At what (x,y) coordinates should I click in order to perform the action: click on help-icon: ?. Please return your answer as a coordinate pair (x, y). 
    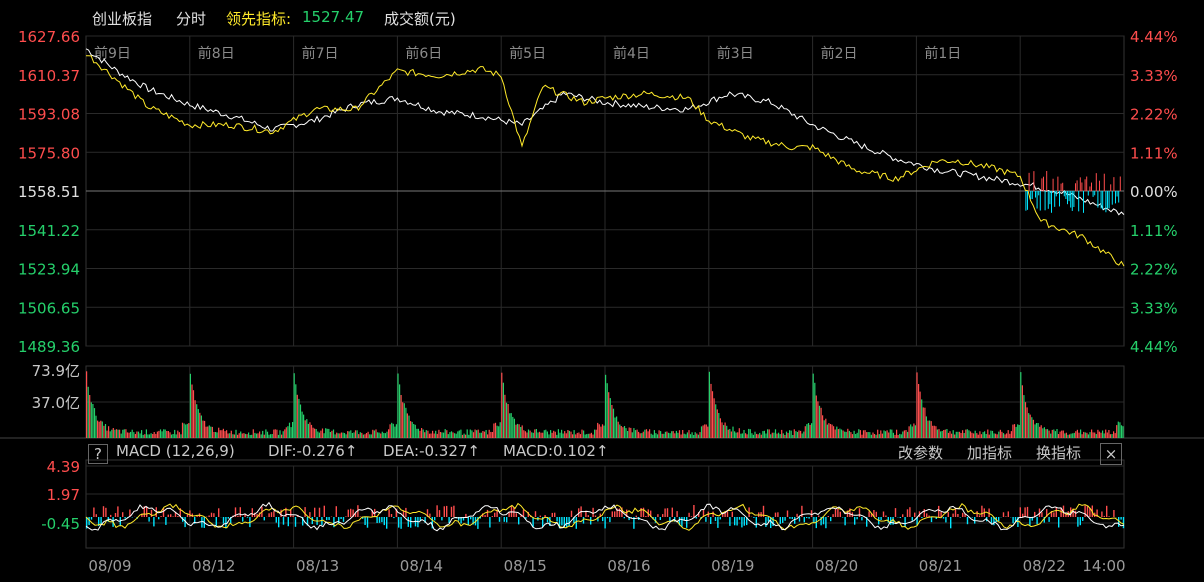
    Looking at the image, I should click on (98, 454).